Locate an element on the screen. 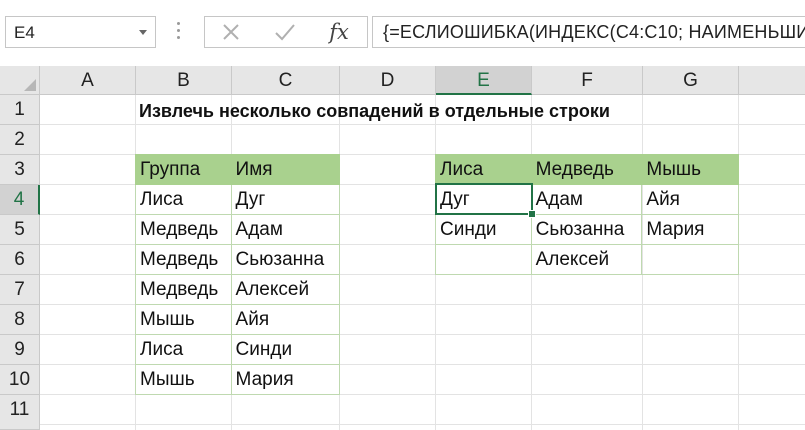  table-header-row: Группа Имя is located at coordinates (238, 169).